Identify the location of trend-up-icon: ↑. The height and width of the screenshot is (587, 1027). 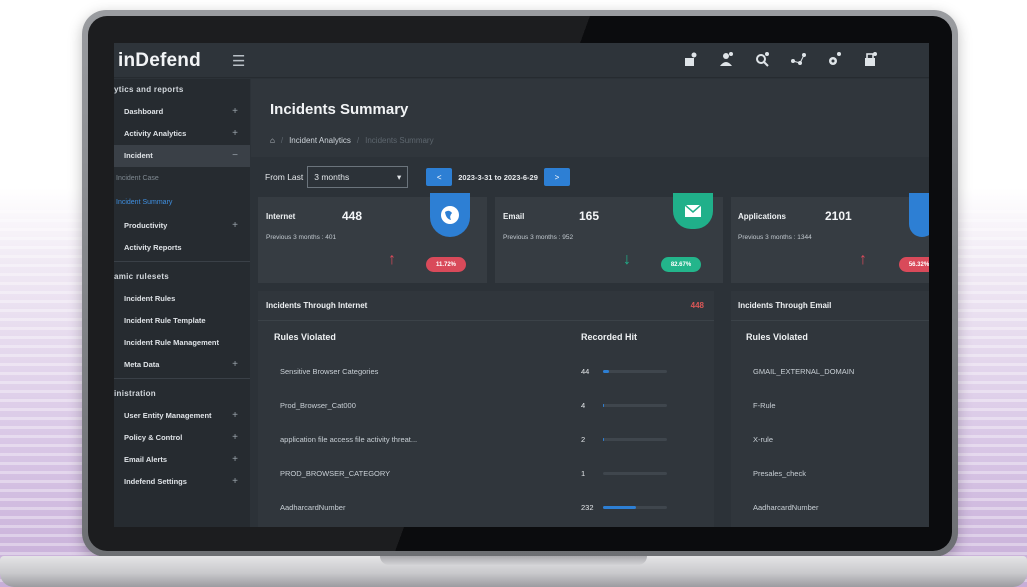
(863, 259).